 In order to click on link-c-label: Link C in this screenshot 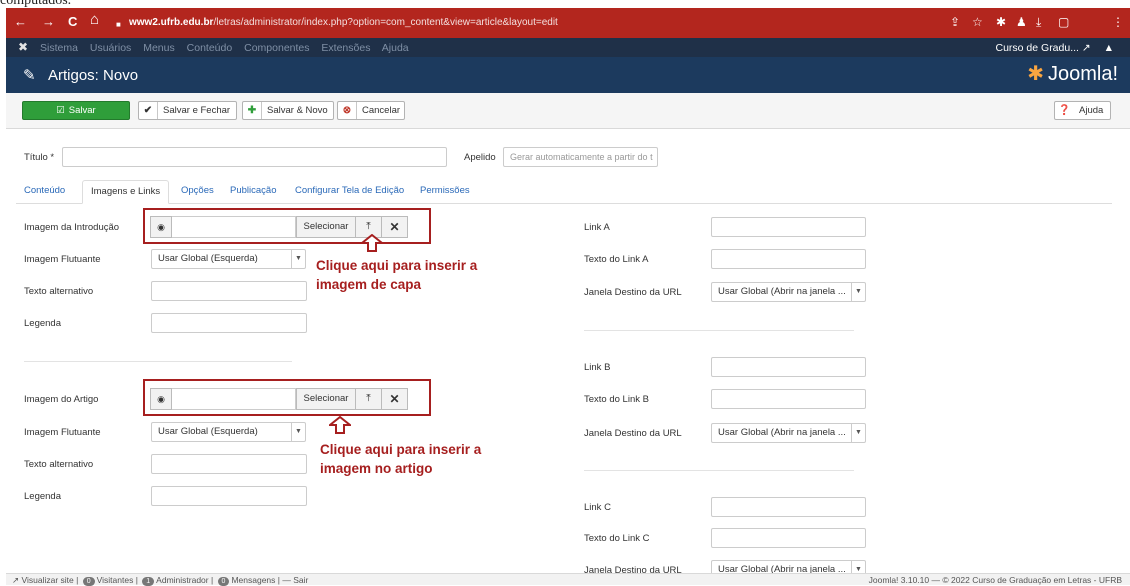, I will do `click(597, 507)`.